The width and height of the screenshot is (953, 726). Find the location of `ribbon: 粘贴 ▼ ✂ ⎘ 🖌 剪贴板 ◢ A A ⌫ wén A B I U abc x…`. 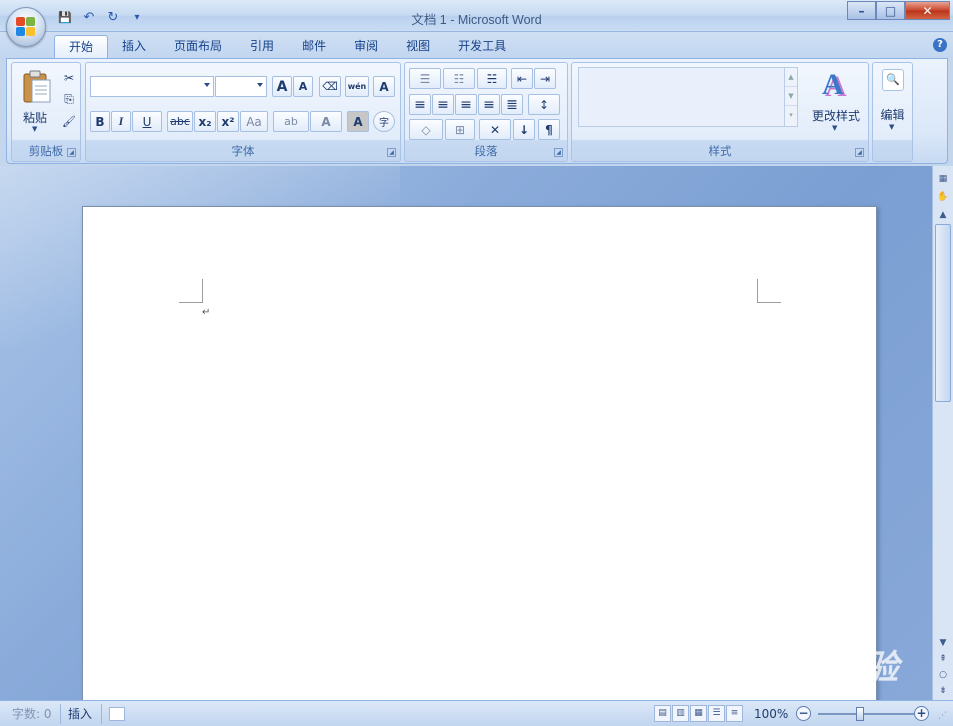

ribbon: 粘贴 ▼ ✂ ⎘ 🖌 剪贴板 ◢ A A ⌫ wén A B I U abc x… is located at coordinates (477, 111).